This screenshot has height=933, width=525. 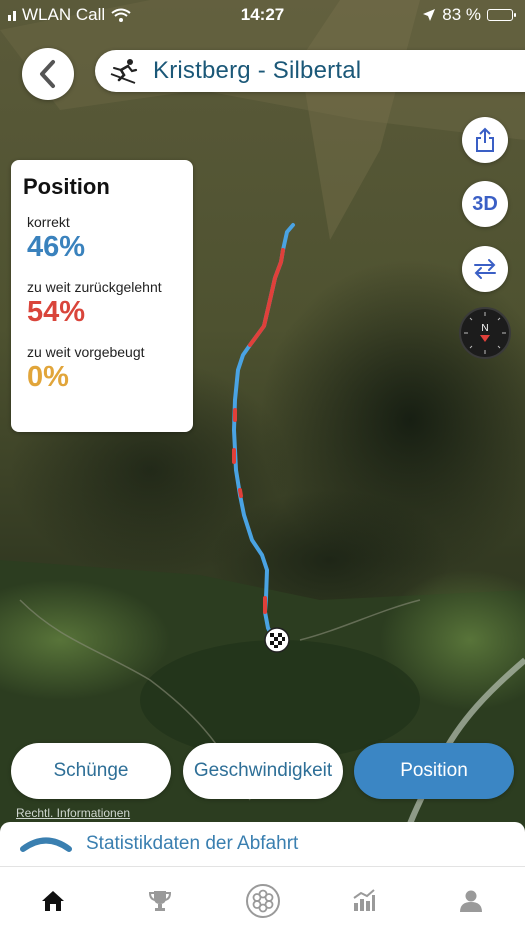 I want to click on position-card-heading: Position, so click(x=66, y=186).